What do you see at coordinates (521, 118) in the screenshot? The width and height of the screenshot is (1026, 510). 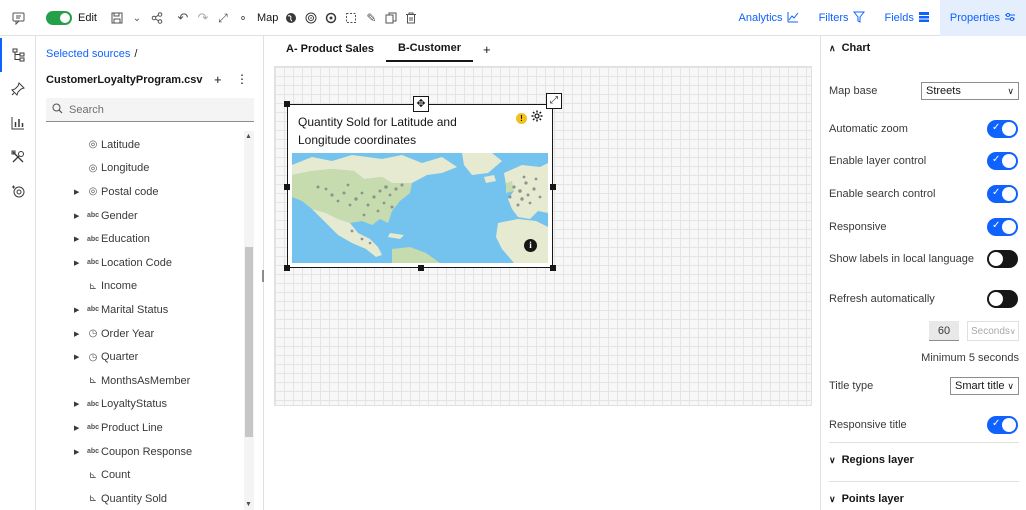 I see `warning-icon: !` at bounding box center [521, 118].